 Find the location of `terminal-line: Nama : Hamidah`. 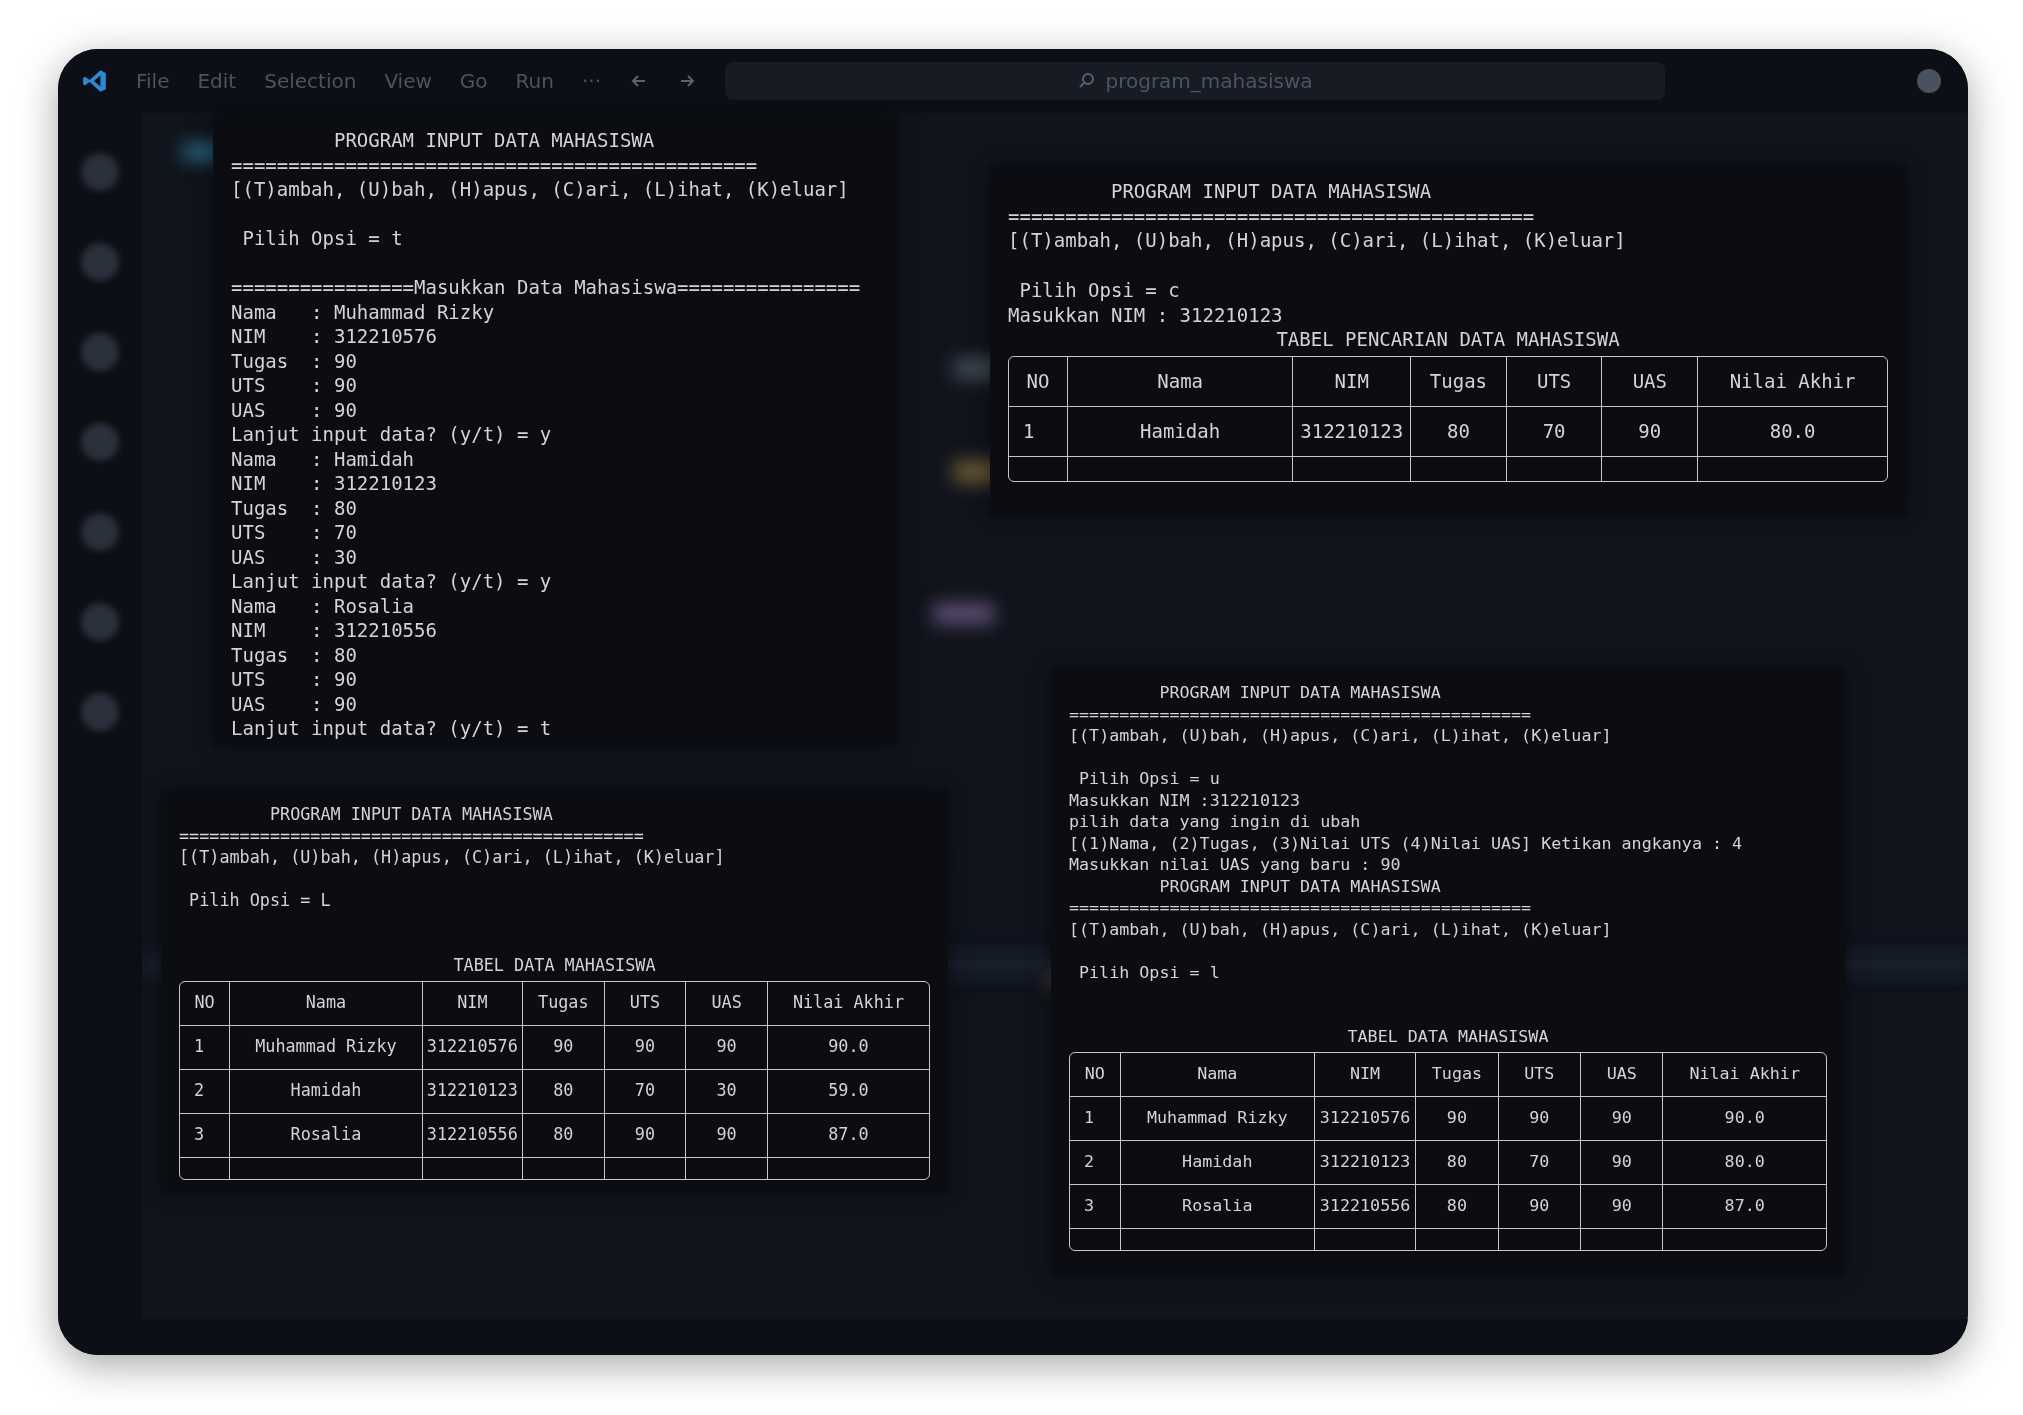

terminal-line: Nama : Hamidah is located at coordinates (323, 458).